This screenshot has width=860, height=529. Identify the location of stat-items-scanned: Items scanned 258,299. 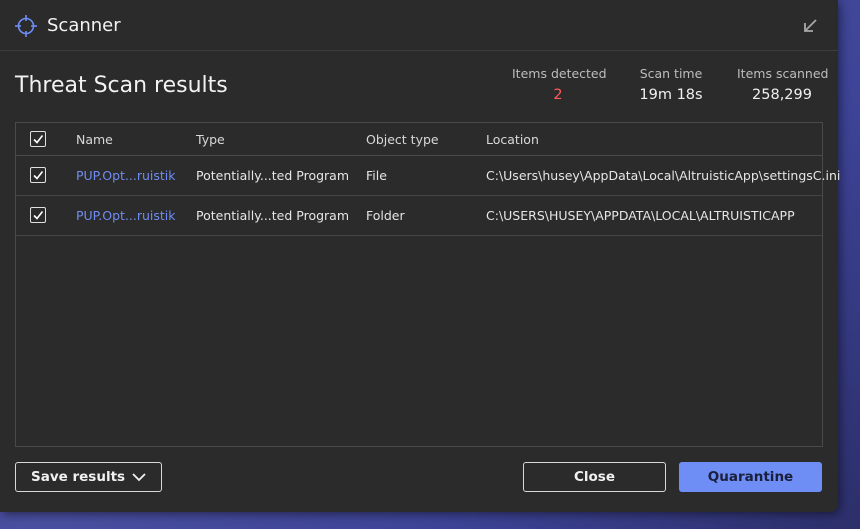
(783, 84).